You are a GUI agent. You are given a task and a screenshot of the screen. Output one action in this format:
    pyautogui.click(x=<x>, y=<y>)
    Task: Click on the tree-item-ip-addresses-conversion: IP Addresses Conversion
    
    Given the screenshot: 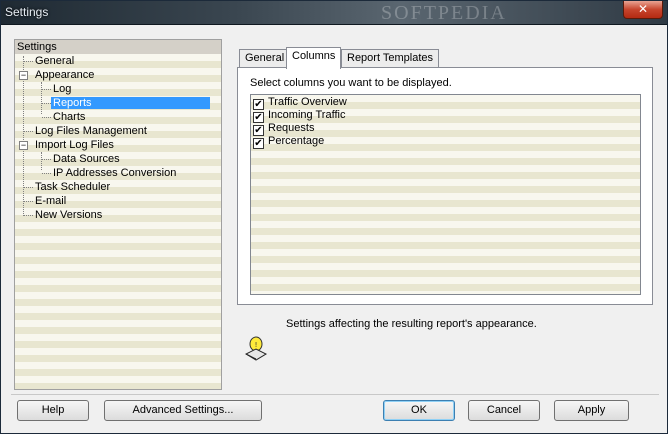 What is the action you would take?
    pyautogui.click(x=114, y=173)
    